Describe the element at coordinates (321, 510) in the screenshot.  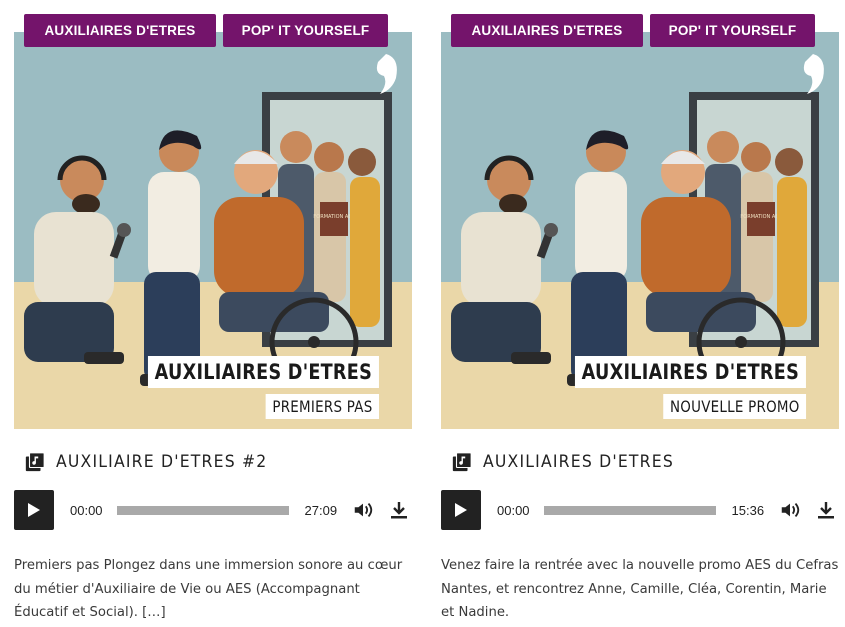
I see `duration: 27:09` at that location.